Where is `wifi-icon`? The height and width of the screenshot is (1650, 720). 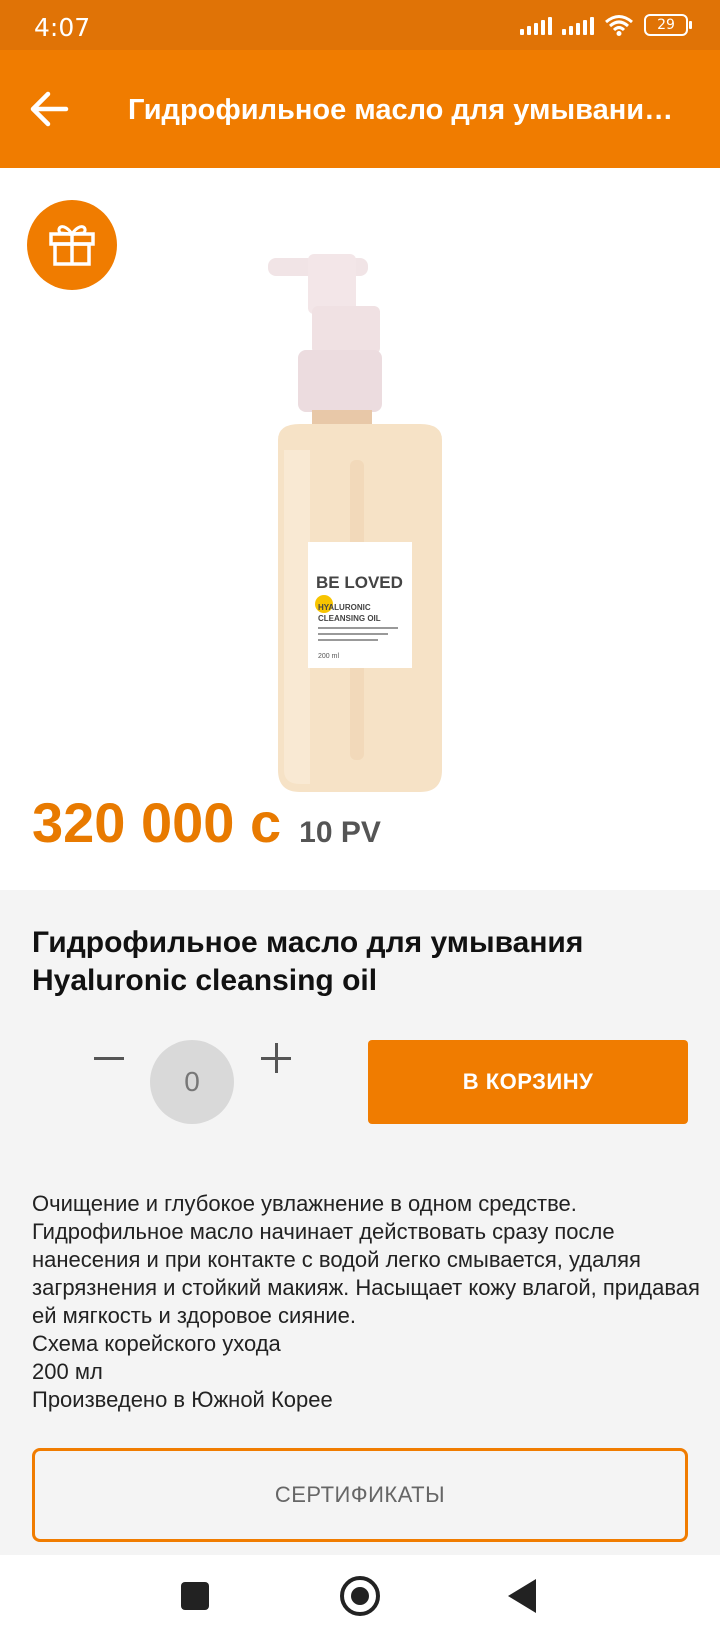
wifi-icon is located at coordinates (619, 25).